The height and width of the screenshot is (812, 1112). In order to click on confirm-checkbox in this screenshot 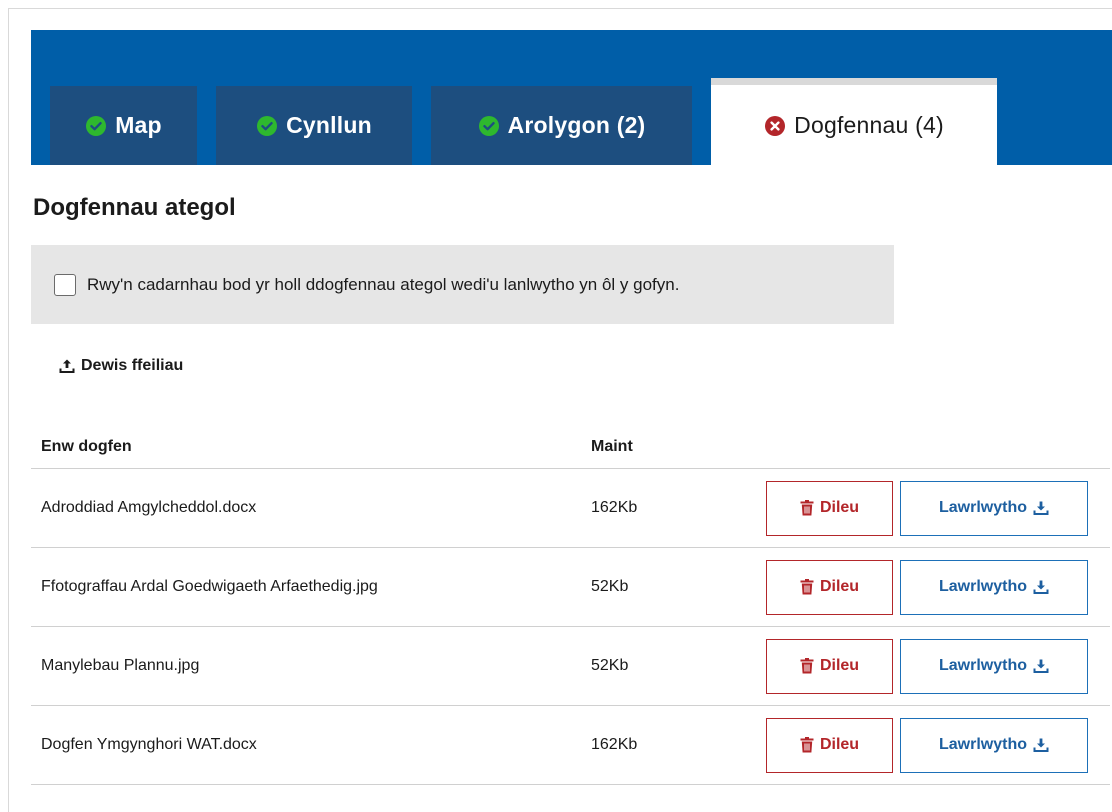, I will do `click(65, 284)`.